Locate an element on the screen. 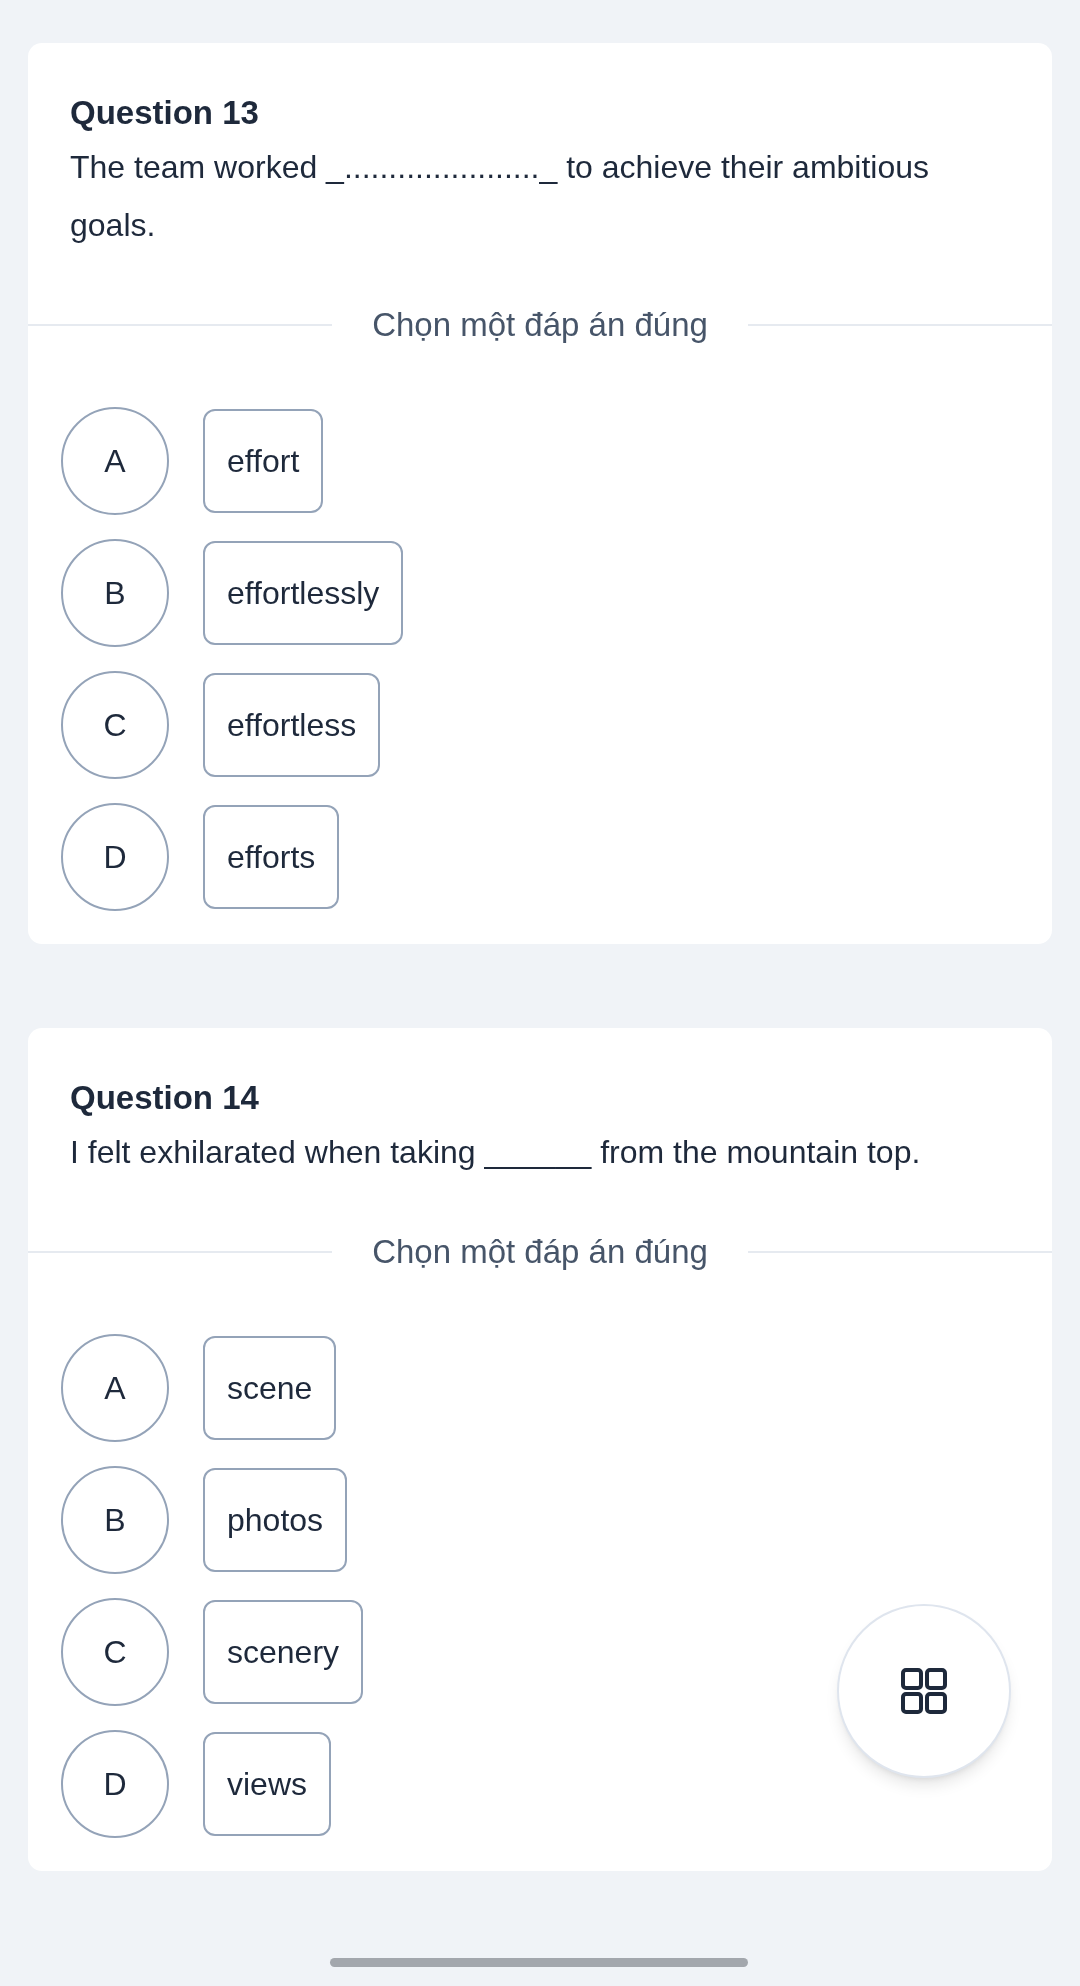  grid-icon is located at coordinates (924, 1691).